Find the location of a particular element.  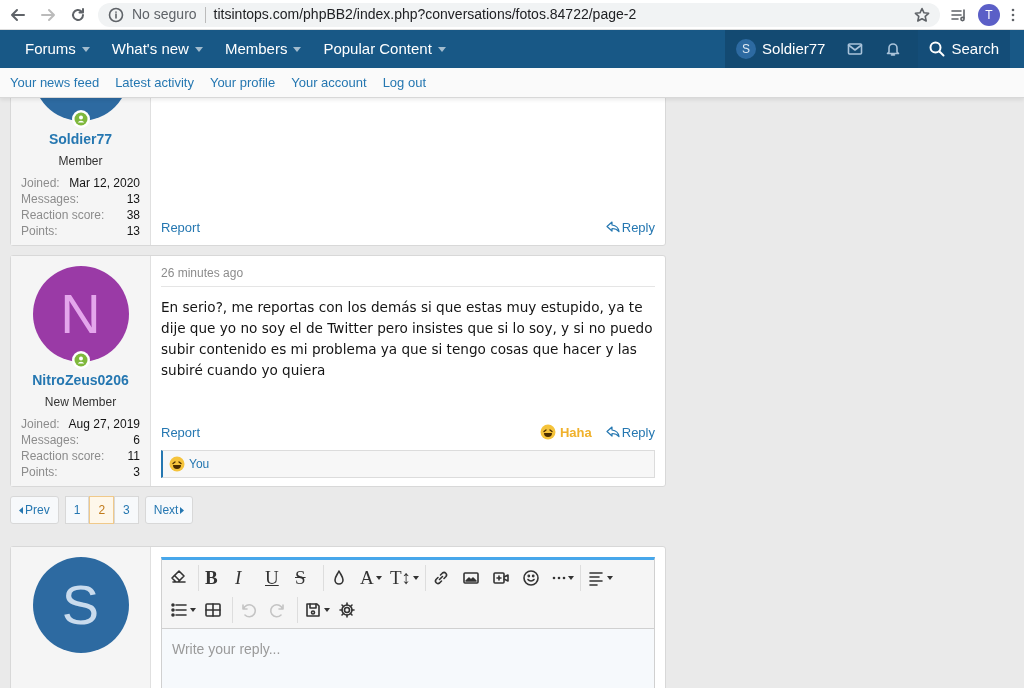

post-timestamp: 26 minutes ago is located at coordinates (408, 275).